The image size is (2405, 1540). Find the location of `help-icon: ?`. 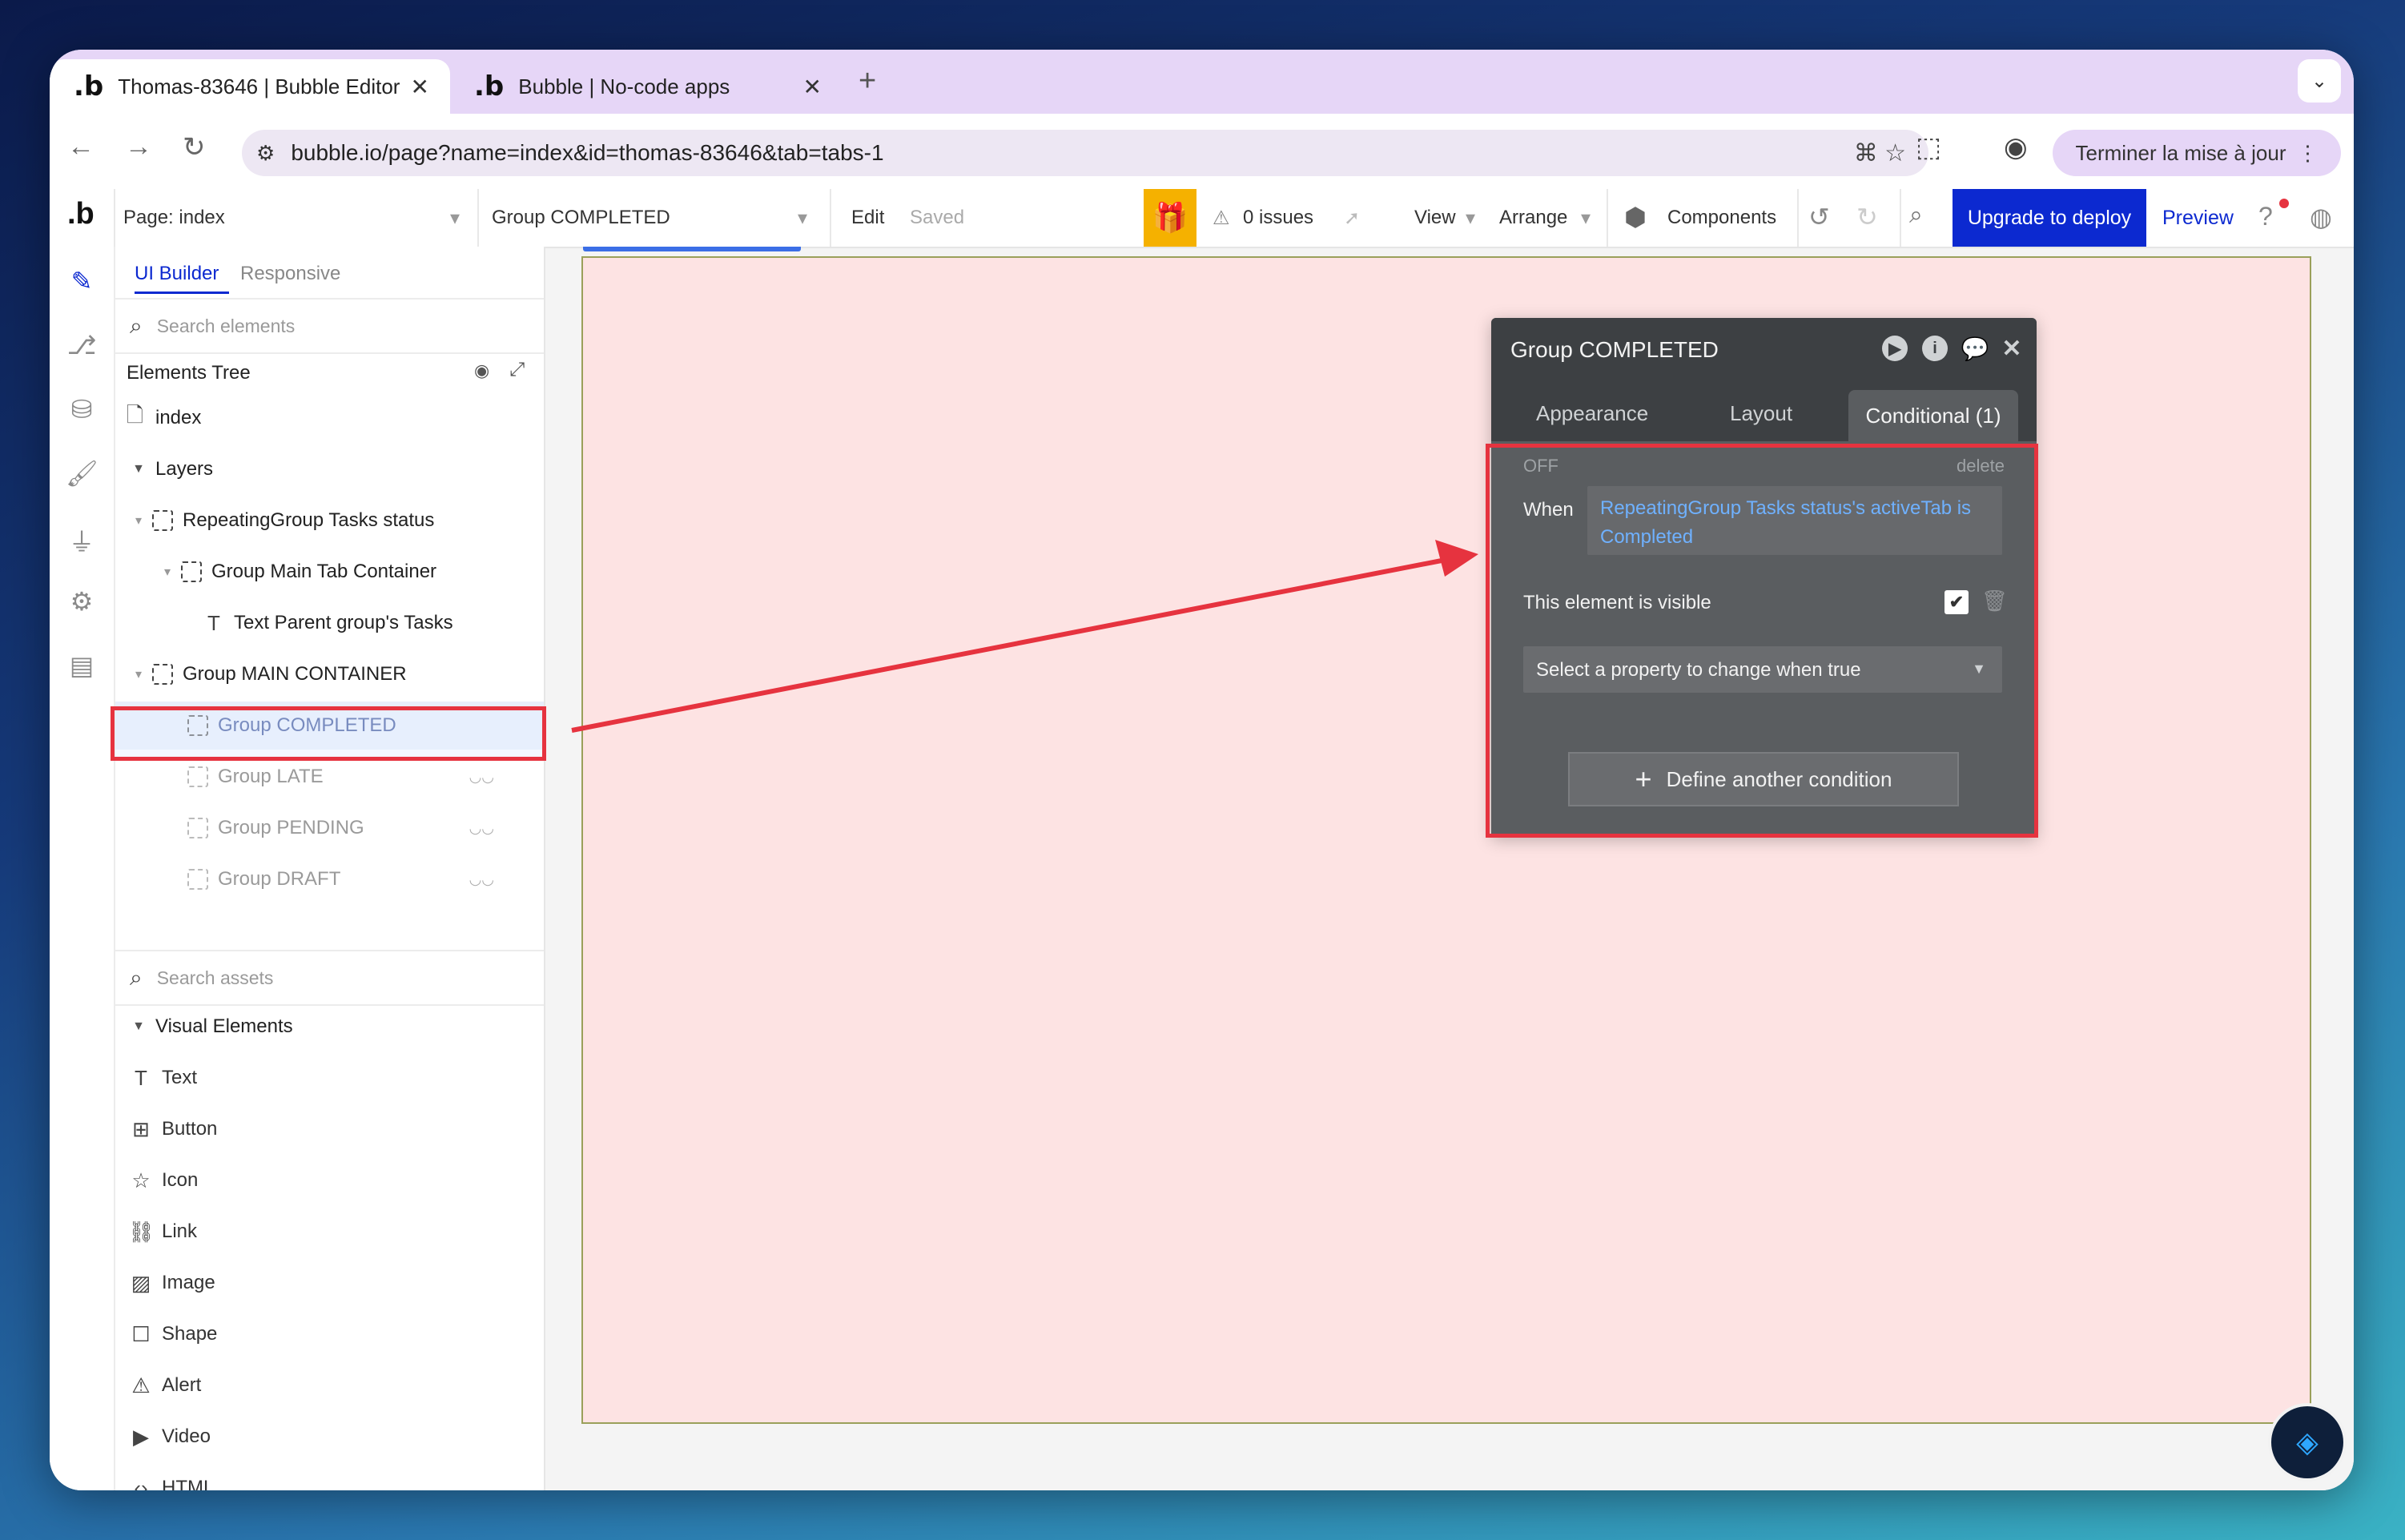

help-icon: ? is located at coordinates (2265, 216).